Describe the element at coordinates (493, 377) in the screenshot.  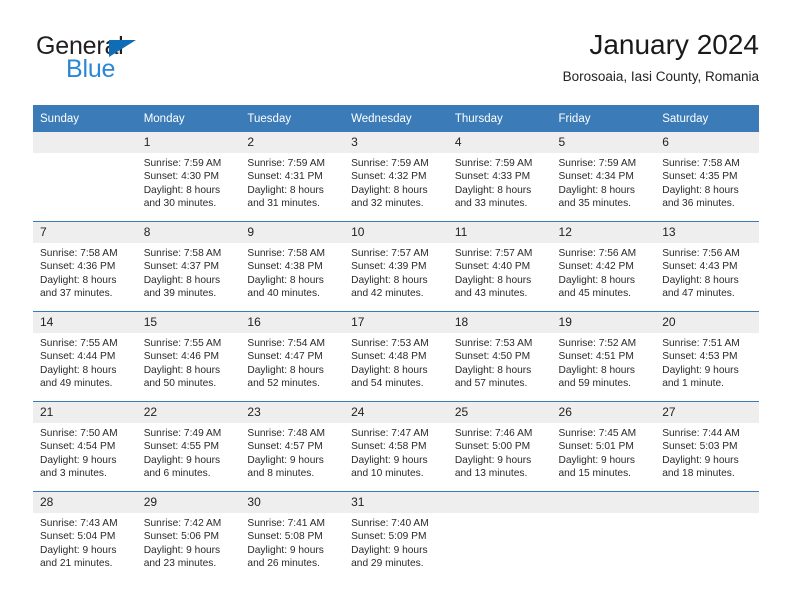
I see `daylight-text: Daylight: 8 hours and 57 minutes.` at that location.